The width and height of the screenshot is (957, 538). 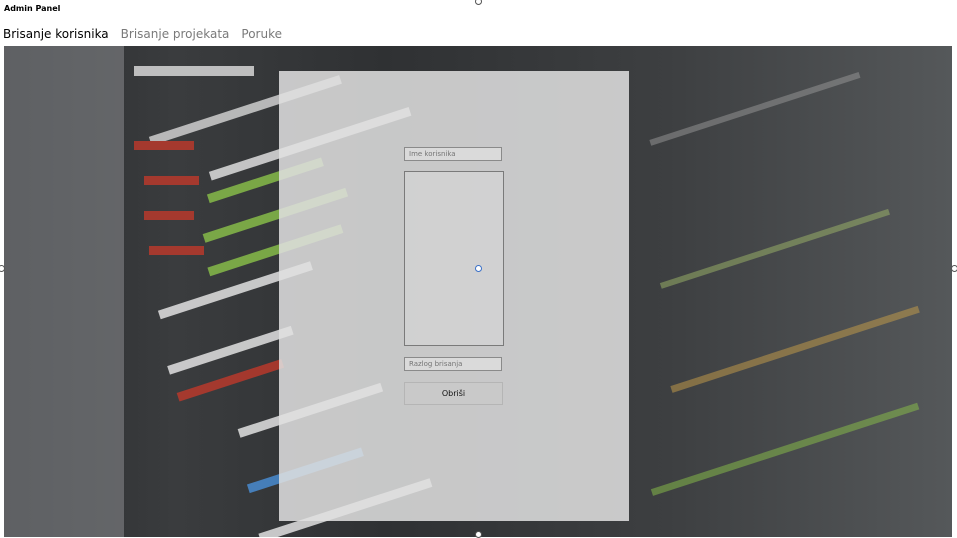 What do you see at coordinates (56, 34) in the screenshot?
I see `tab-brisanje-korisnika: Brisanje korisnika` at bounding box center [56, 34].